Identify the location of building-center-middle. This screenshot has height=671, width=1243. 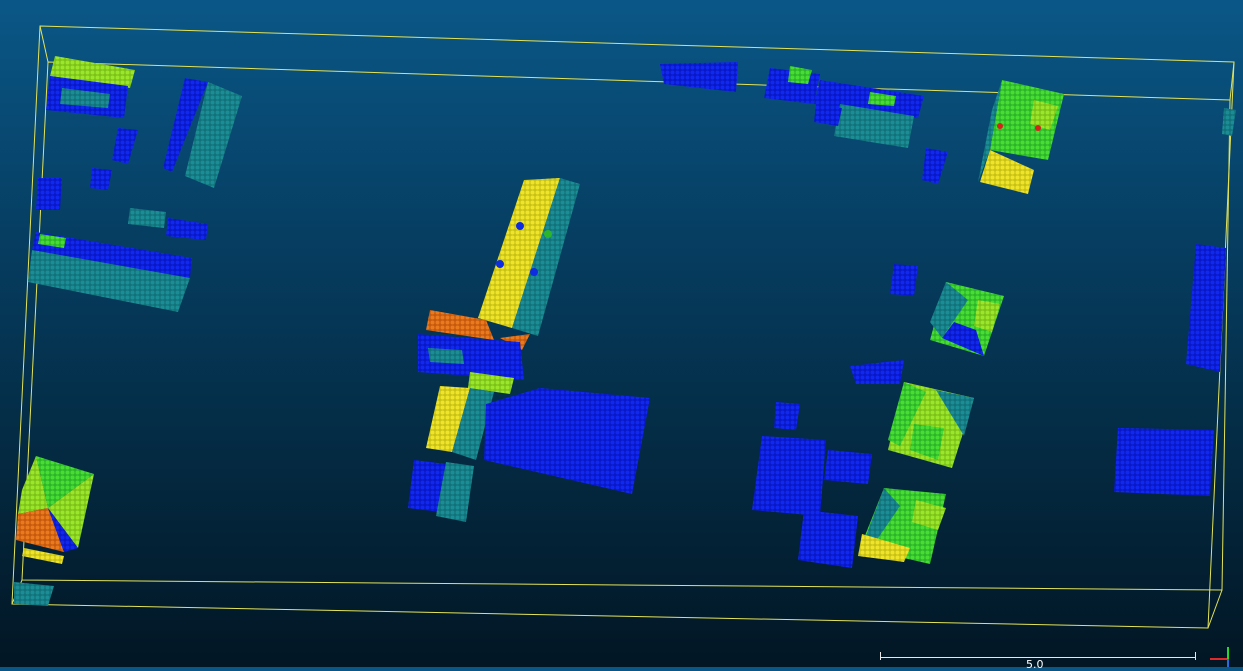
(471, 364).